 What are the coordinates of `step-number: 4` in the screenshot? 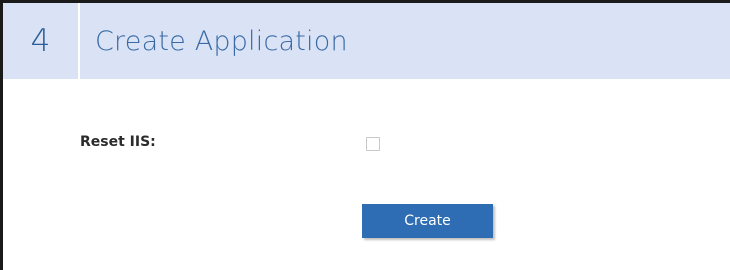 It's located at (41, 41).